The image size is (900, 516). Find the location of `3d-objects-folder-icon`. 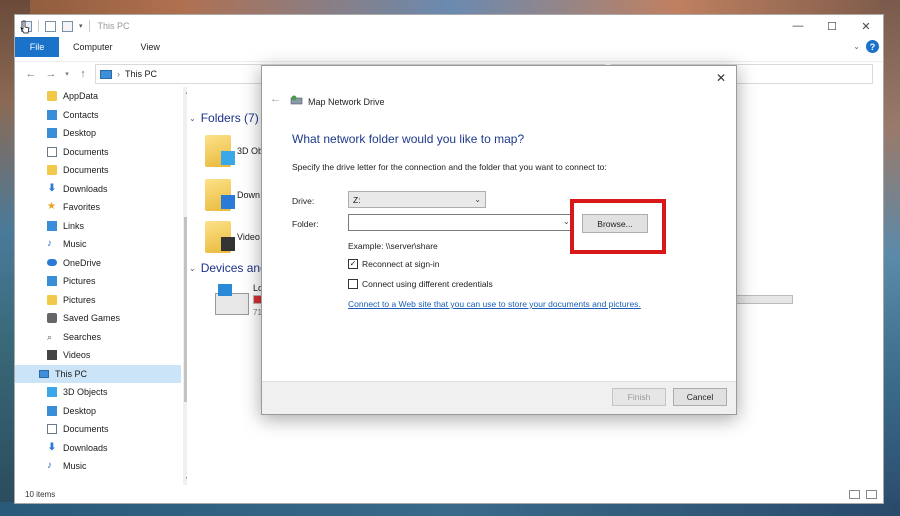

3d-objects-folder-icon is located at coordinates (220, 151).